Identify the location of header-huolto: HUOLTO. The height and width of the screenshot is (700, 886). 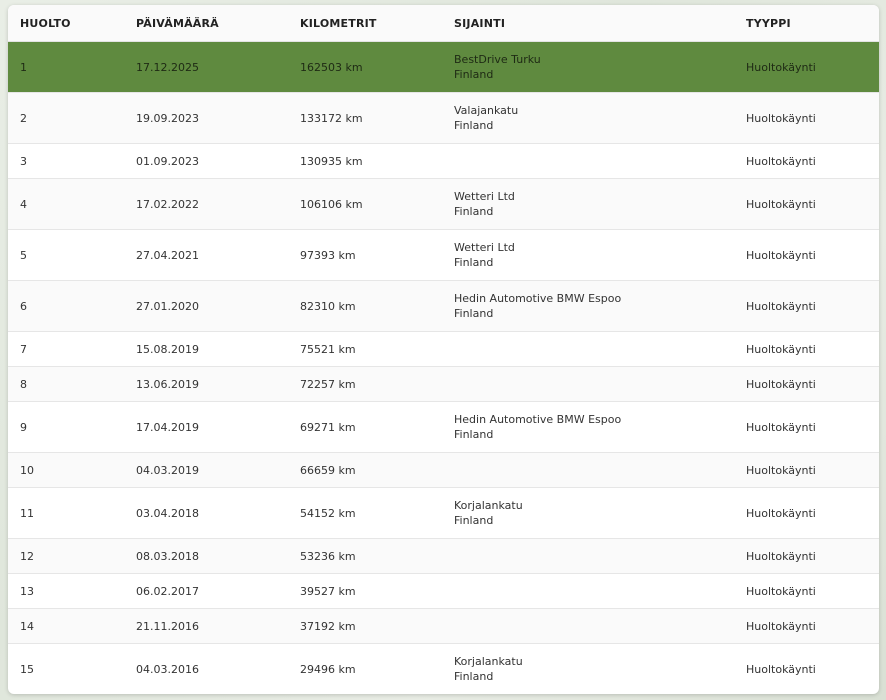
(66, 23).